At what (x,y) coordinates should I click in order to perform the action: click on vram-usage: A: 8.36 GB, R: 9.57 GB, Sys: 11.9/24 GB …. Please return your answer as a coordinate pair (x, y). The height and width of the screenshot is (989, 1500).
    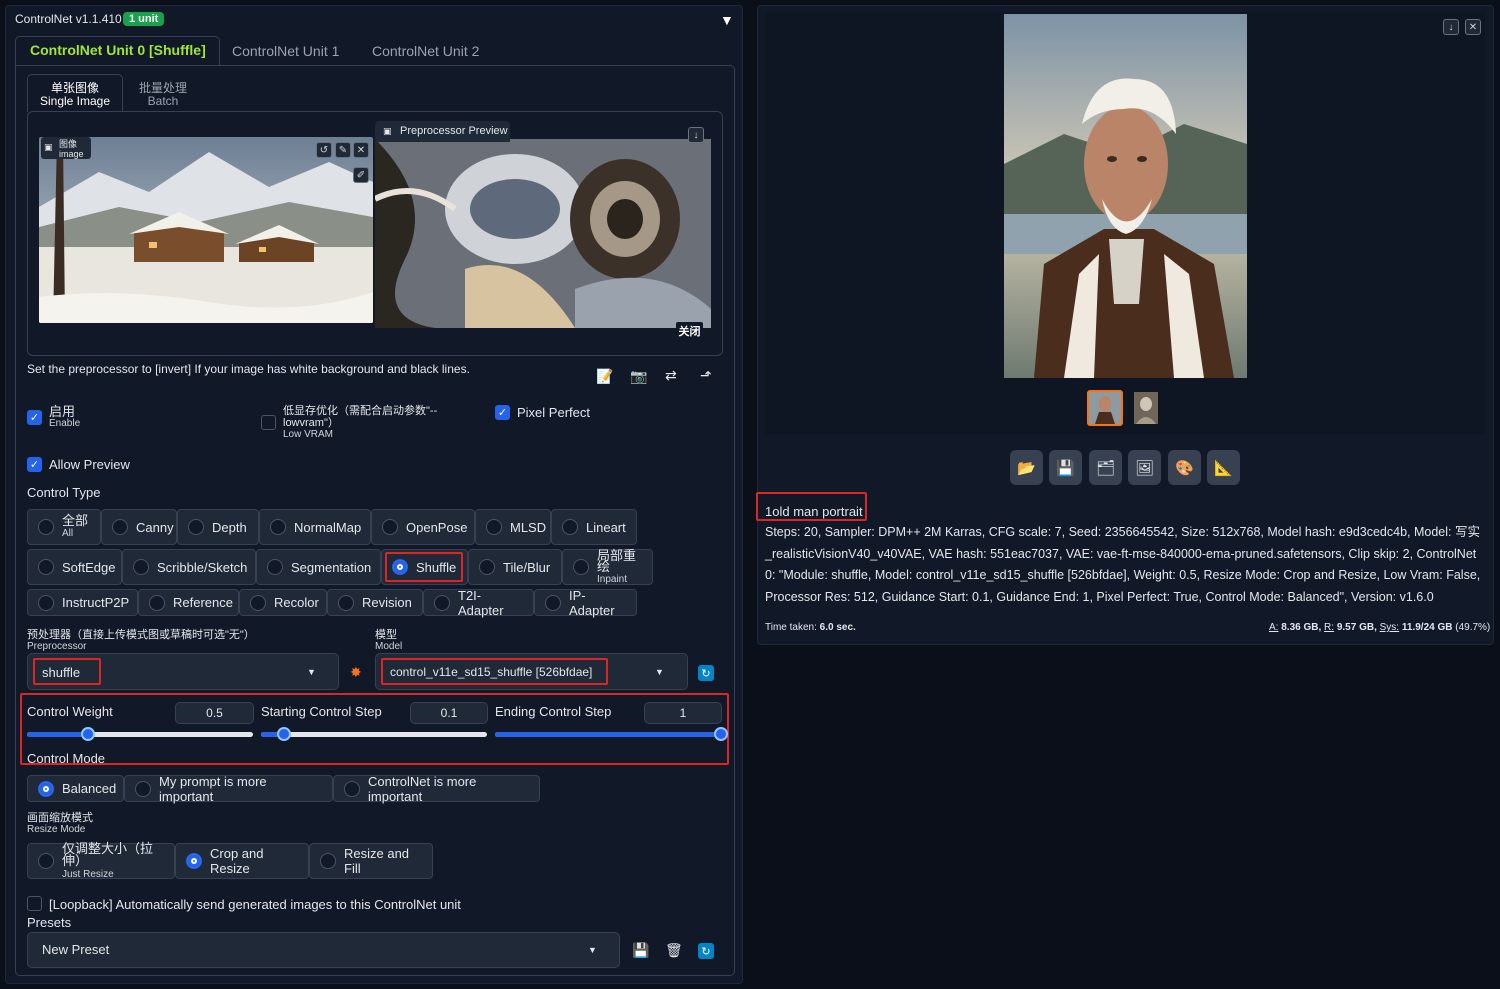
    Looking at the image, I should click on (1380, 627).